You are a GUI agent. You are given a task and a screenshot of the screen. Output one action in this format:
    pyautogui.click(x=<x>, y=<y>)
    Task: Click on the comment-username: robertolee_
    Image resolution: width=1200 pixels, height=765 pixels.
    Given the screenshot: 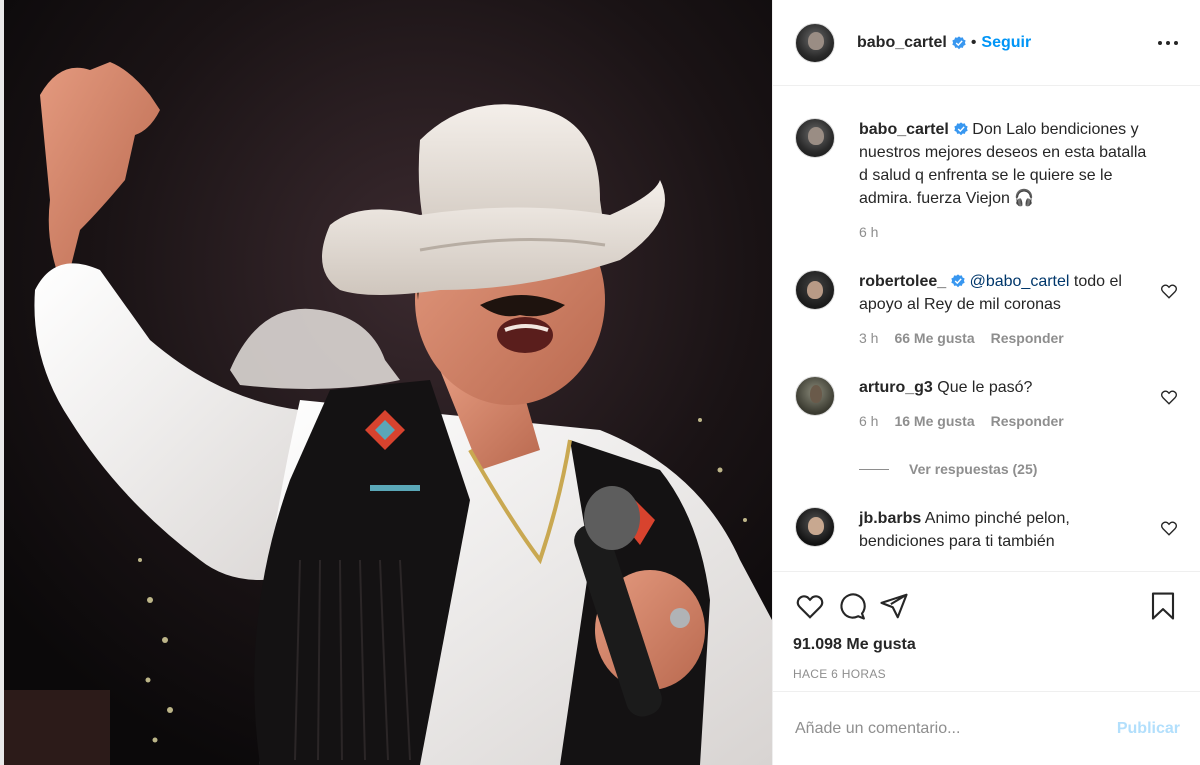 What is the action you would take?
    pyautogui.click(x=902, y=281)
    